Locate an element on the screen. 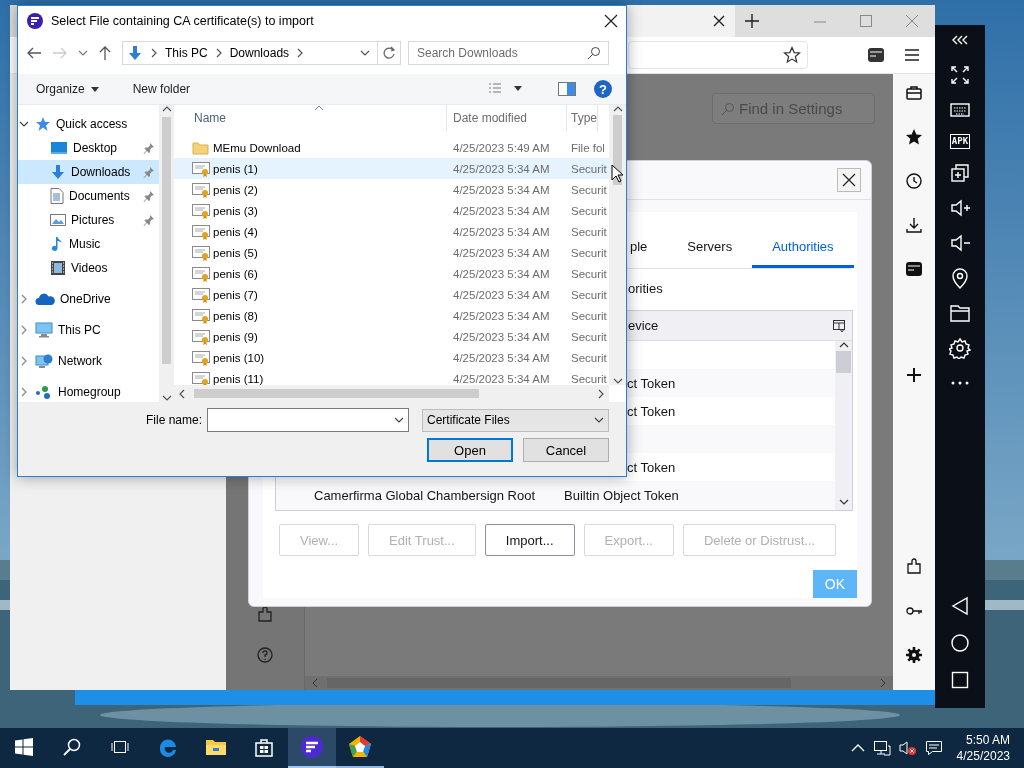 The height and width of the screenshot is (768, 1024). back-triangle-icon is located at coordinates (960, 606).